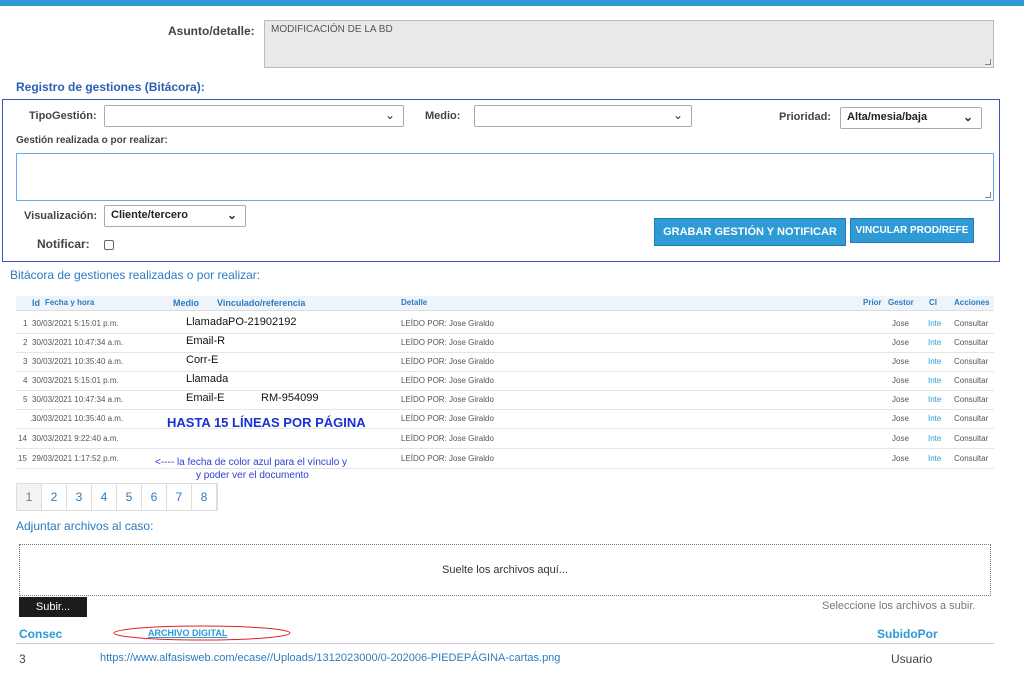  Describe the element at coordinates (25, 380) in the screenshot. I see `cell-id: 4` at that location.